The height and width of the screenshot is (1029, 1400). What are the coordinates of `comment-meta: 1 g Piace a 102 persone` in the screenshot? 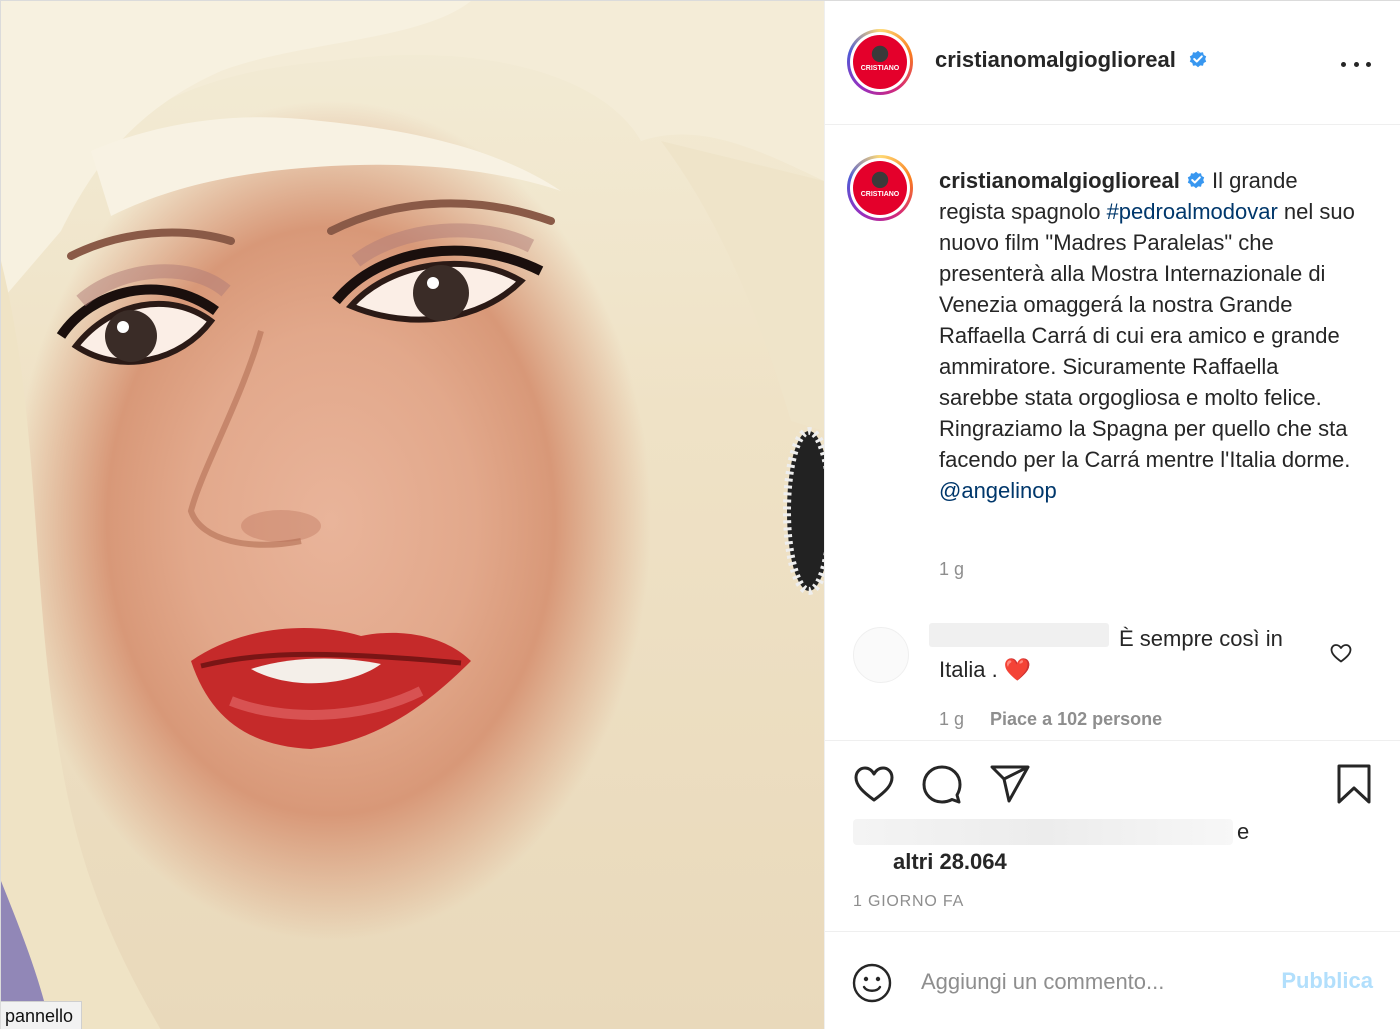 It's located at (1050, 719).